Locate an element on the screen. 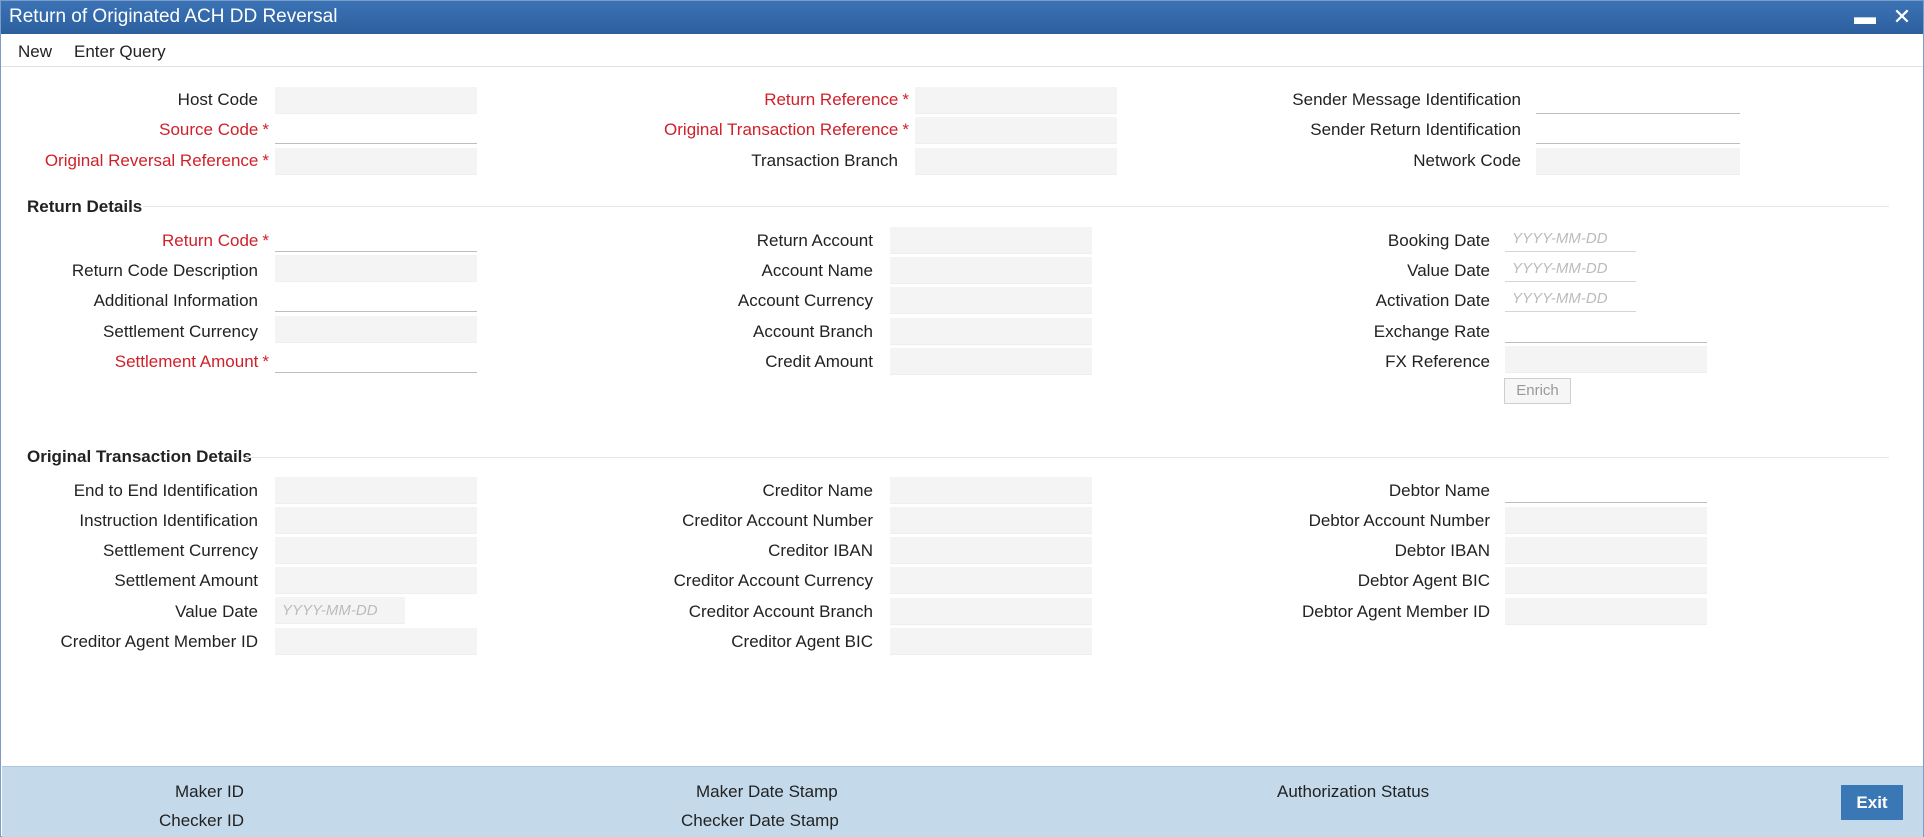  new-menu-item: New is located at coordinates (35, 52).